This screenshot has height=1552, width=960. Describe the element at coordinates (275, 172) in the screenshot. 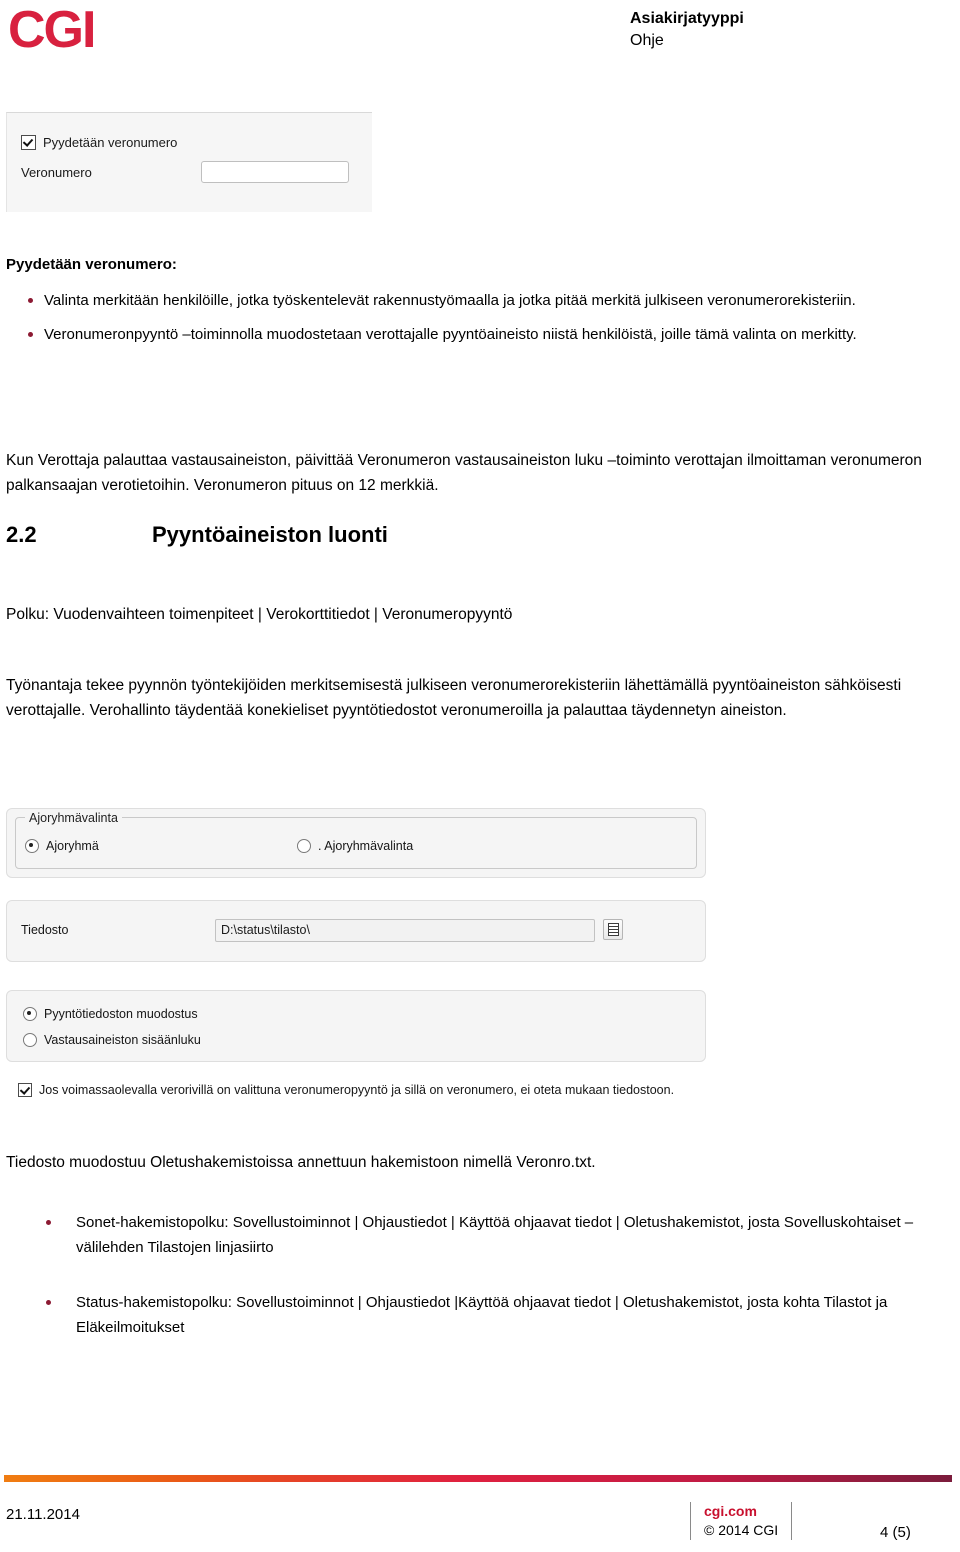

I see `veronumero-input` at that location.